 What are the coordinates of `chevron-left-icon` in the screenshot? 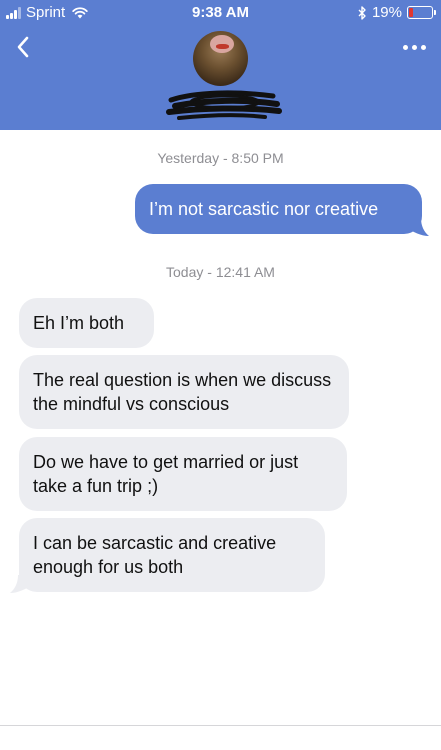 It's located at (23, 47).